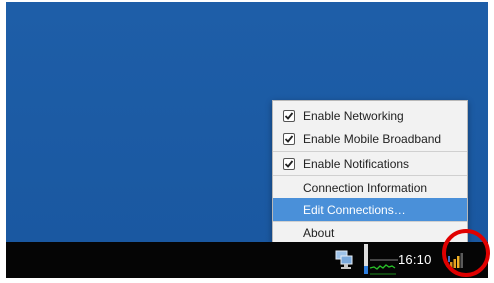 This screenshot has width=494, height=283. What do you see at coordinates (247, 260) in the screenshot?
I see `bottom-panel: 16:10` at bounding box center [247, 260].